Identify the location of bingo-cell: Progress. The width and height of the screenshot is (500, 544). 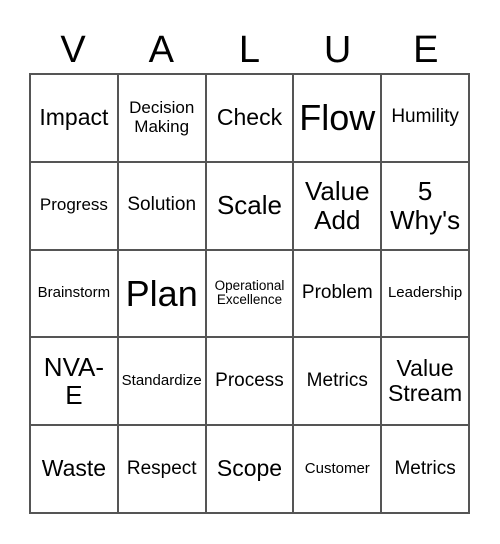
(74, 205).